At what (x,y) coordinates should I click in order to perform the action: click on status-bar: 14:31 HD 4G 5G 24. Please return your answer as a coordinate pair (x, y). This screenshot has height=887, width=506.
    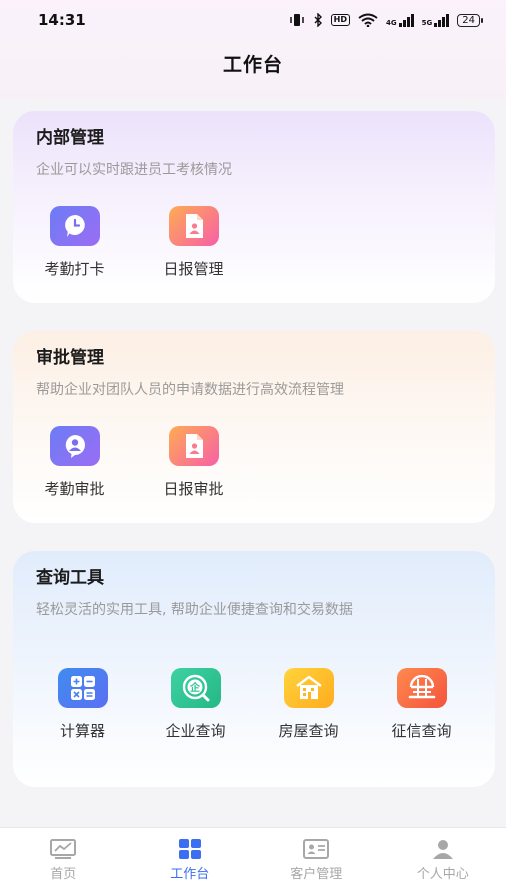
    Looking at the image, I should click on (253, 20).